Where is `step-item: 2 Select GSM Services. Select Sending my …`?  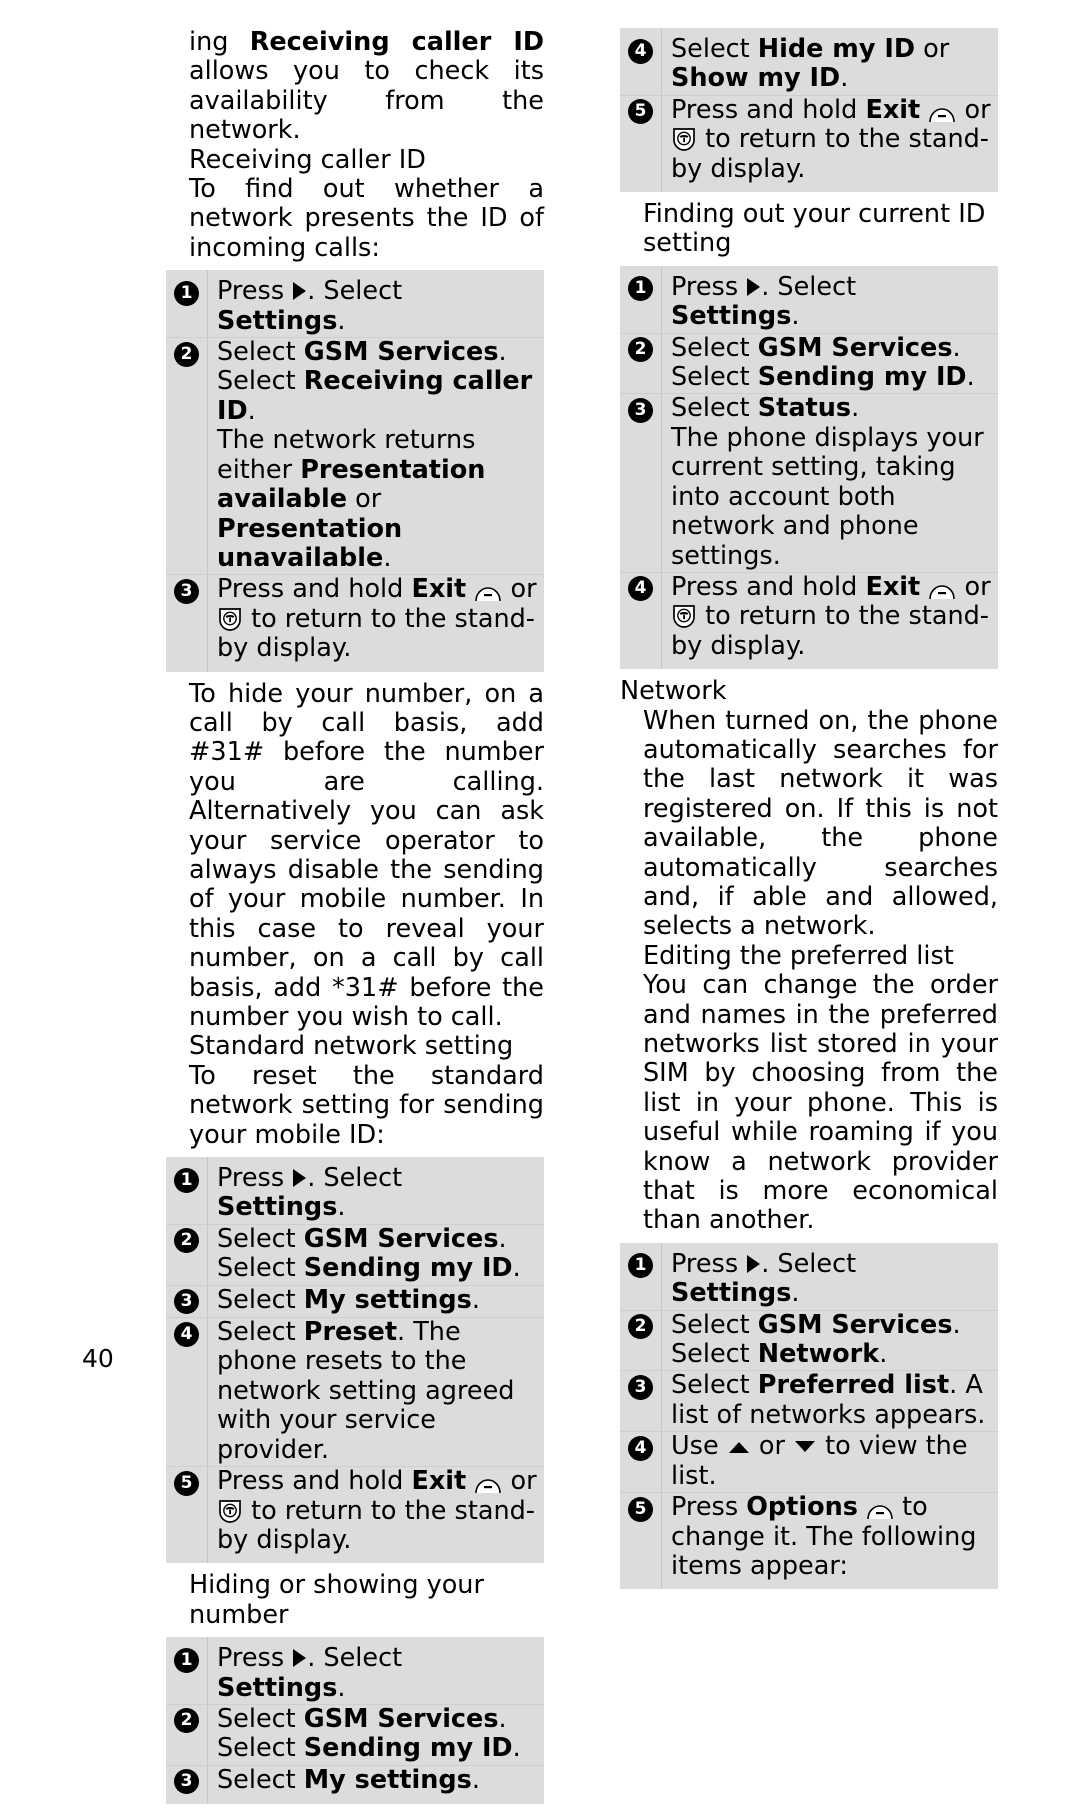 step-item: 2 Select GSM Services. Select Sending my … is located at coordinates (355, 1734).